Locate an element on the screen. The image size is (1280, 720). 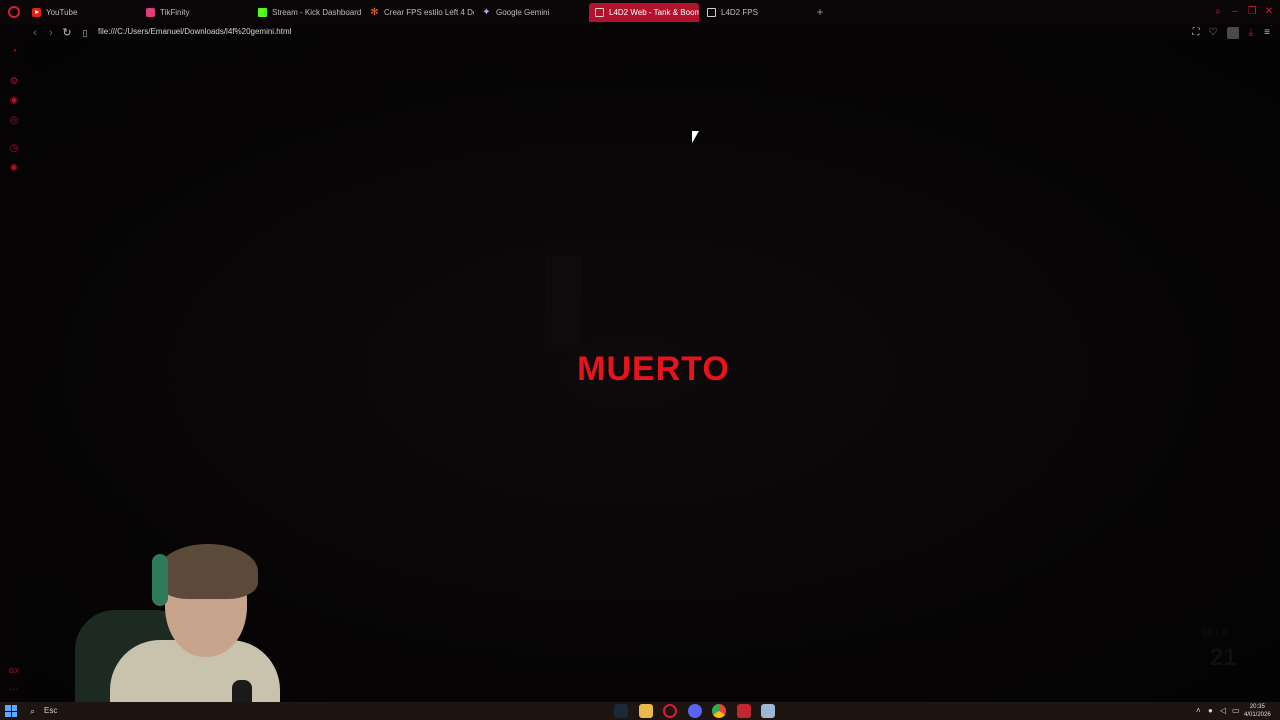
forward-button: › is located at coordinates (51, 33).